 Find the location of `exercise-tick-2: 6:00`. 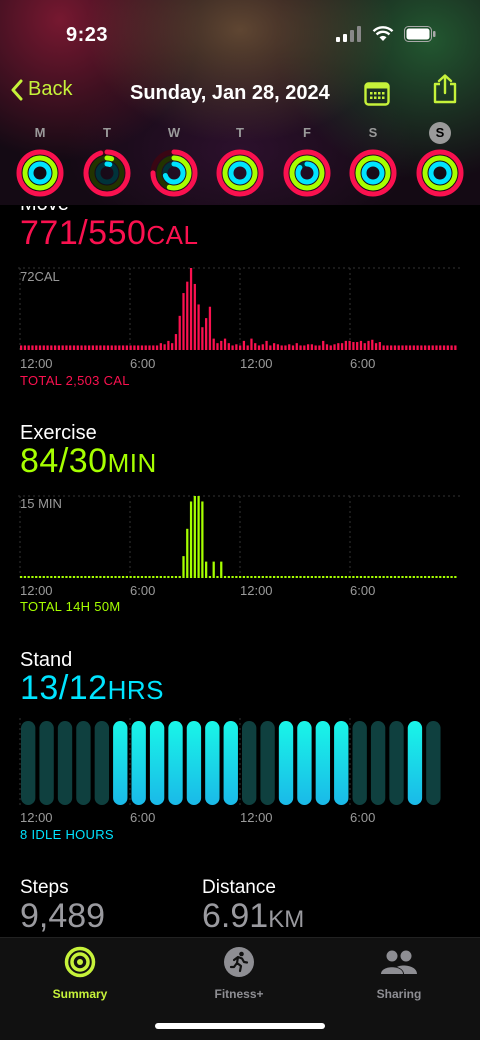

exercise-tick-2: 6:00 is located at coordinates (143, 590).